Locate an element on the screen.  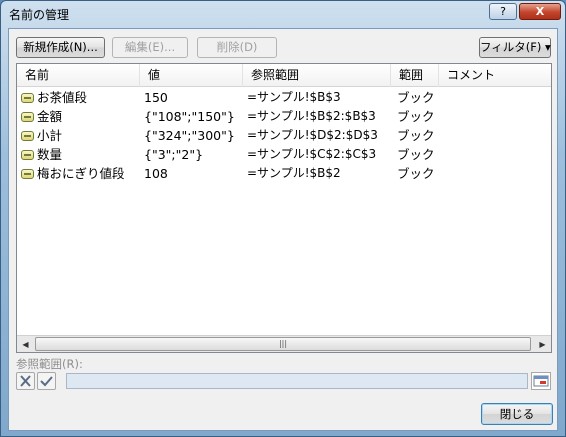
list-item: 小計 {"324";"300"} =サンプル!$D$2:$D$3 ブック is located at coordinates (284, 135).